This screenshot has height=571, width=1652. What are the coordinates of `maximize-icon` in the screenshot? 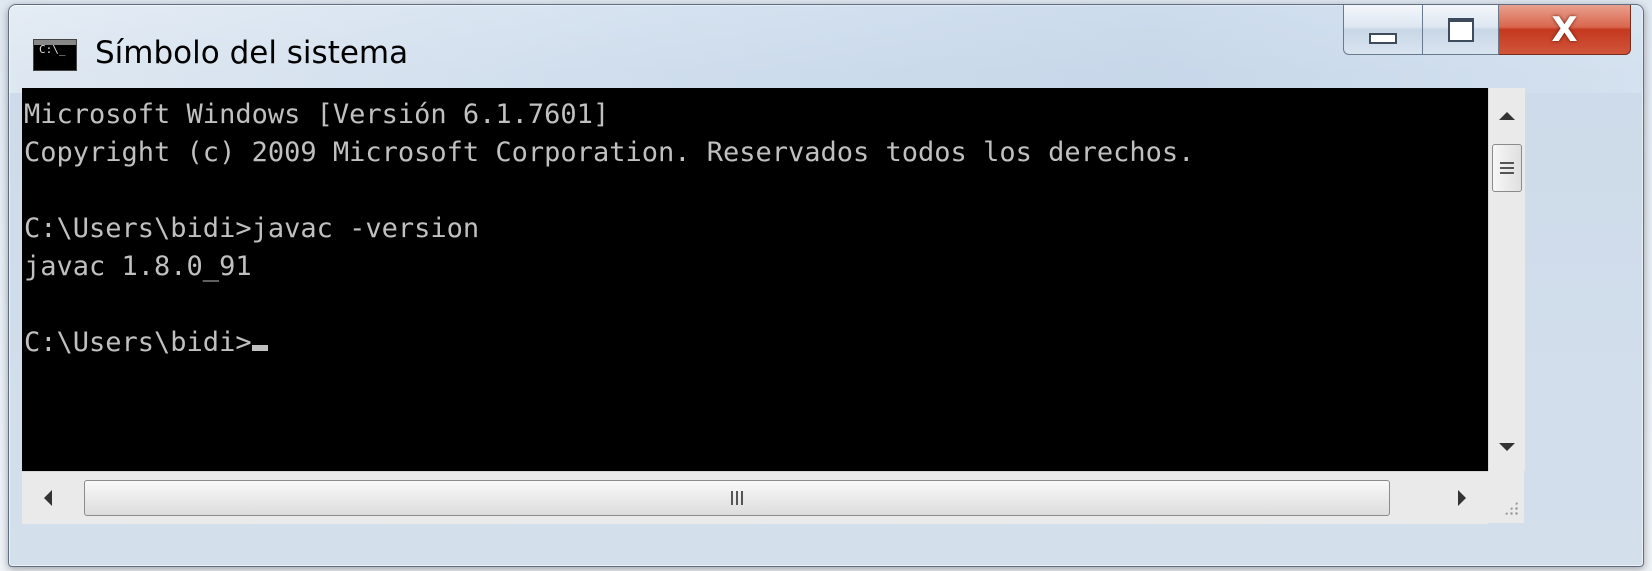 It's located at (1460, 29).